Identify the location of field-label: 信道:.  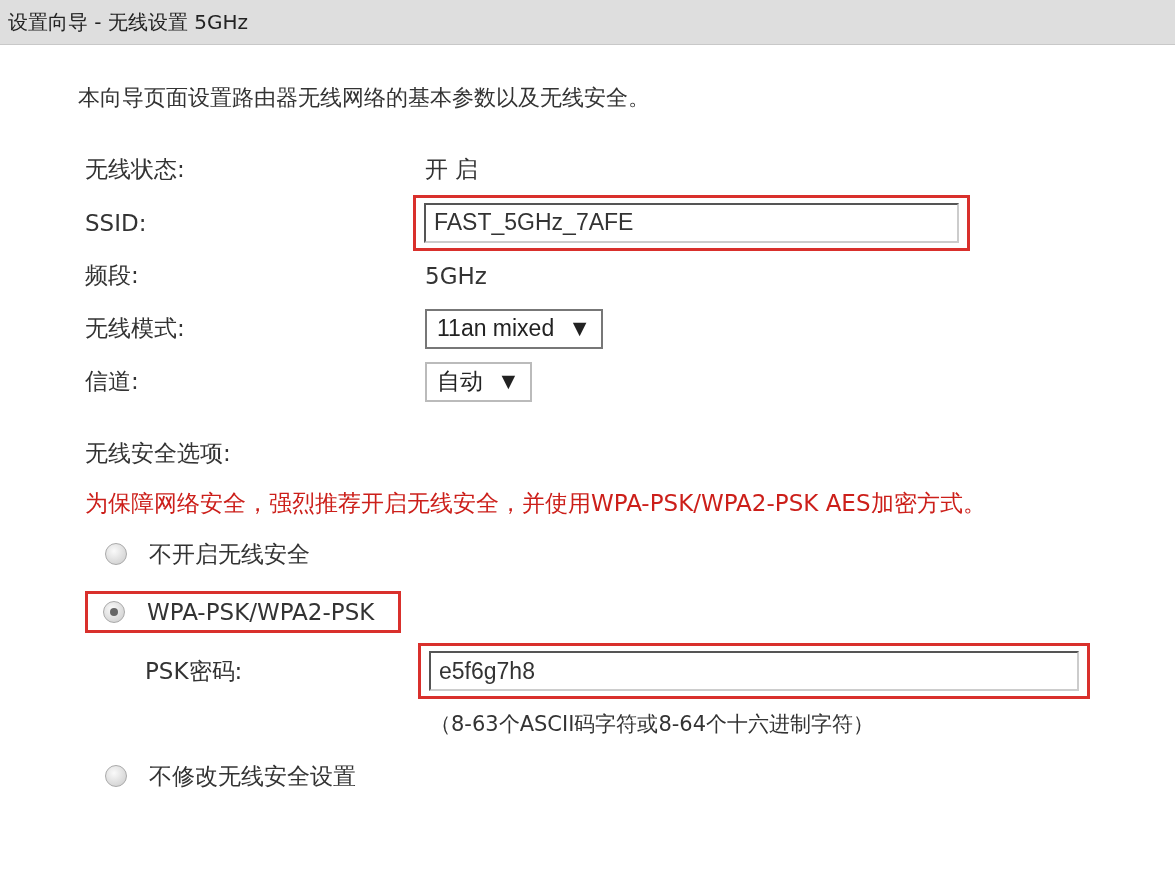
(112, 381).